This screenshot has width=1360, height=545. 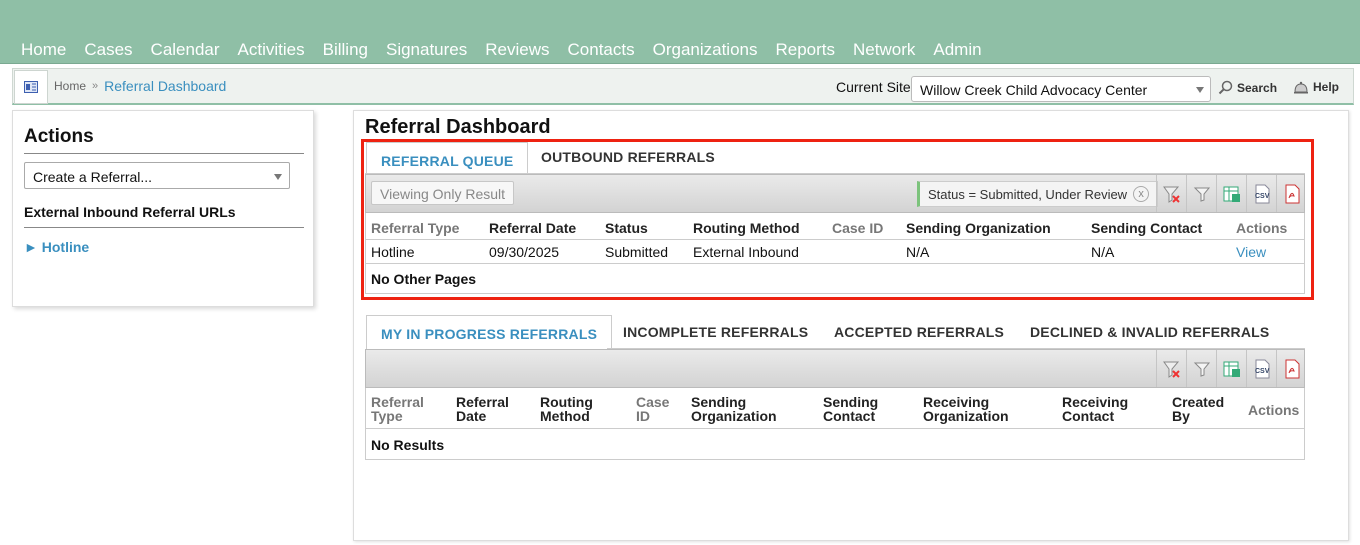 What do you see at coordinates (43, 50) in the screenshot?
I see `nav-home: Home` at bounding box center [43, 50].